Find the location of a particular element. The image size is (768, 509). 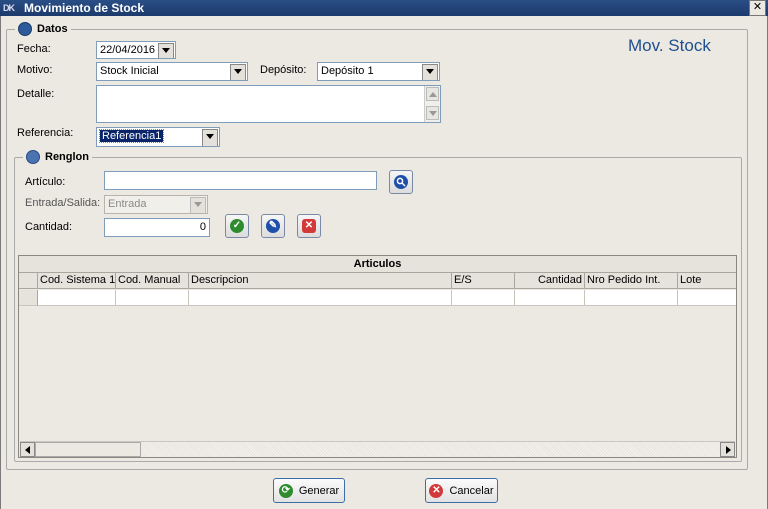

close-icon: ✕ is located at coordinates (757, 8).